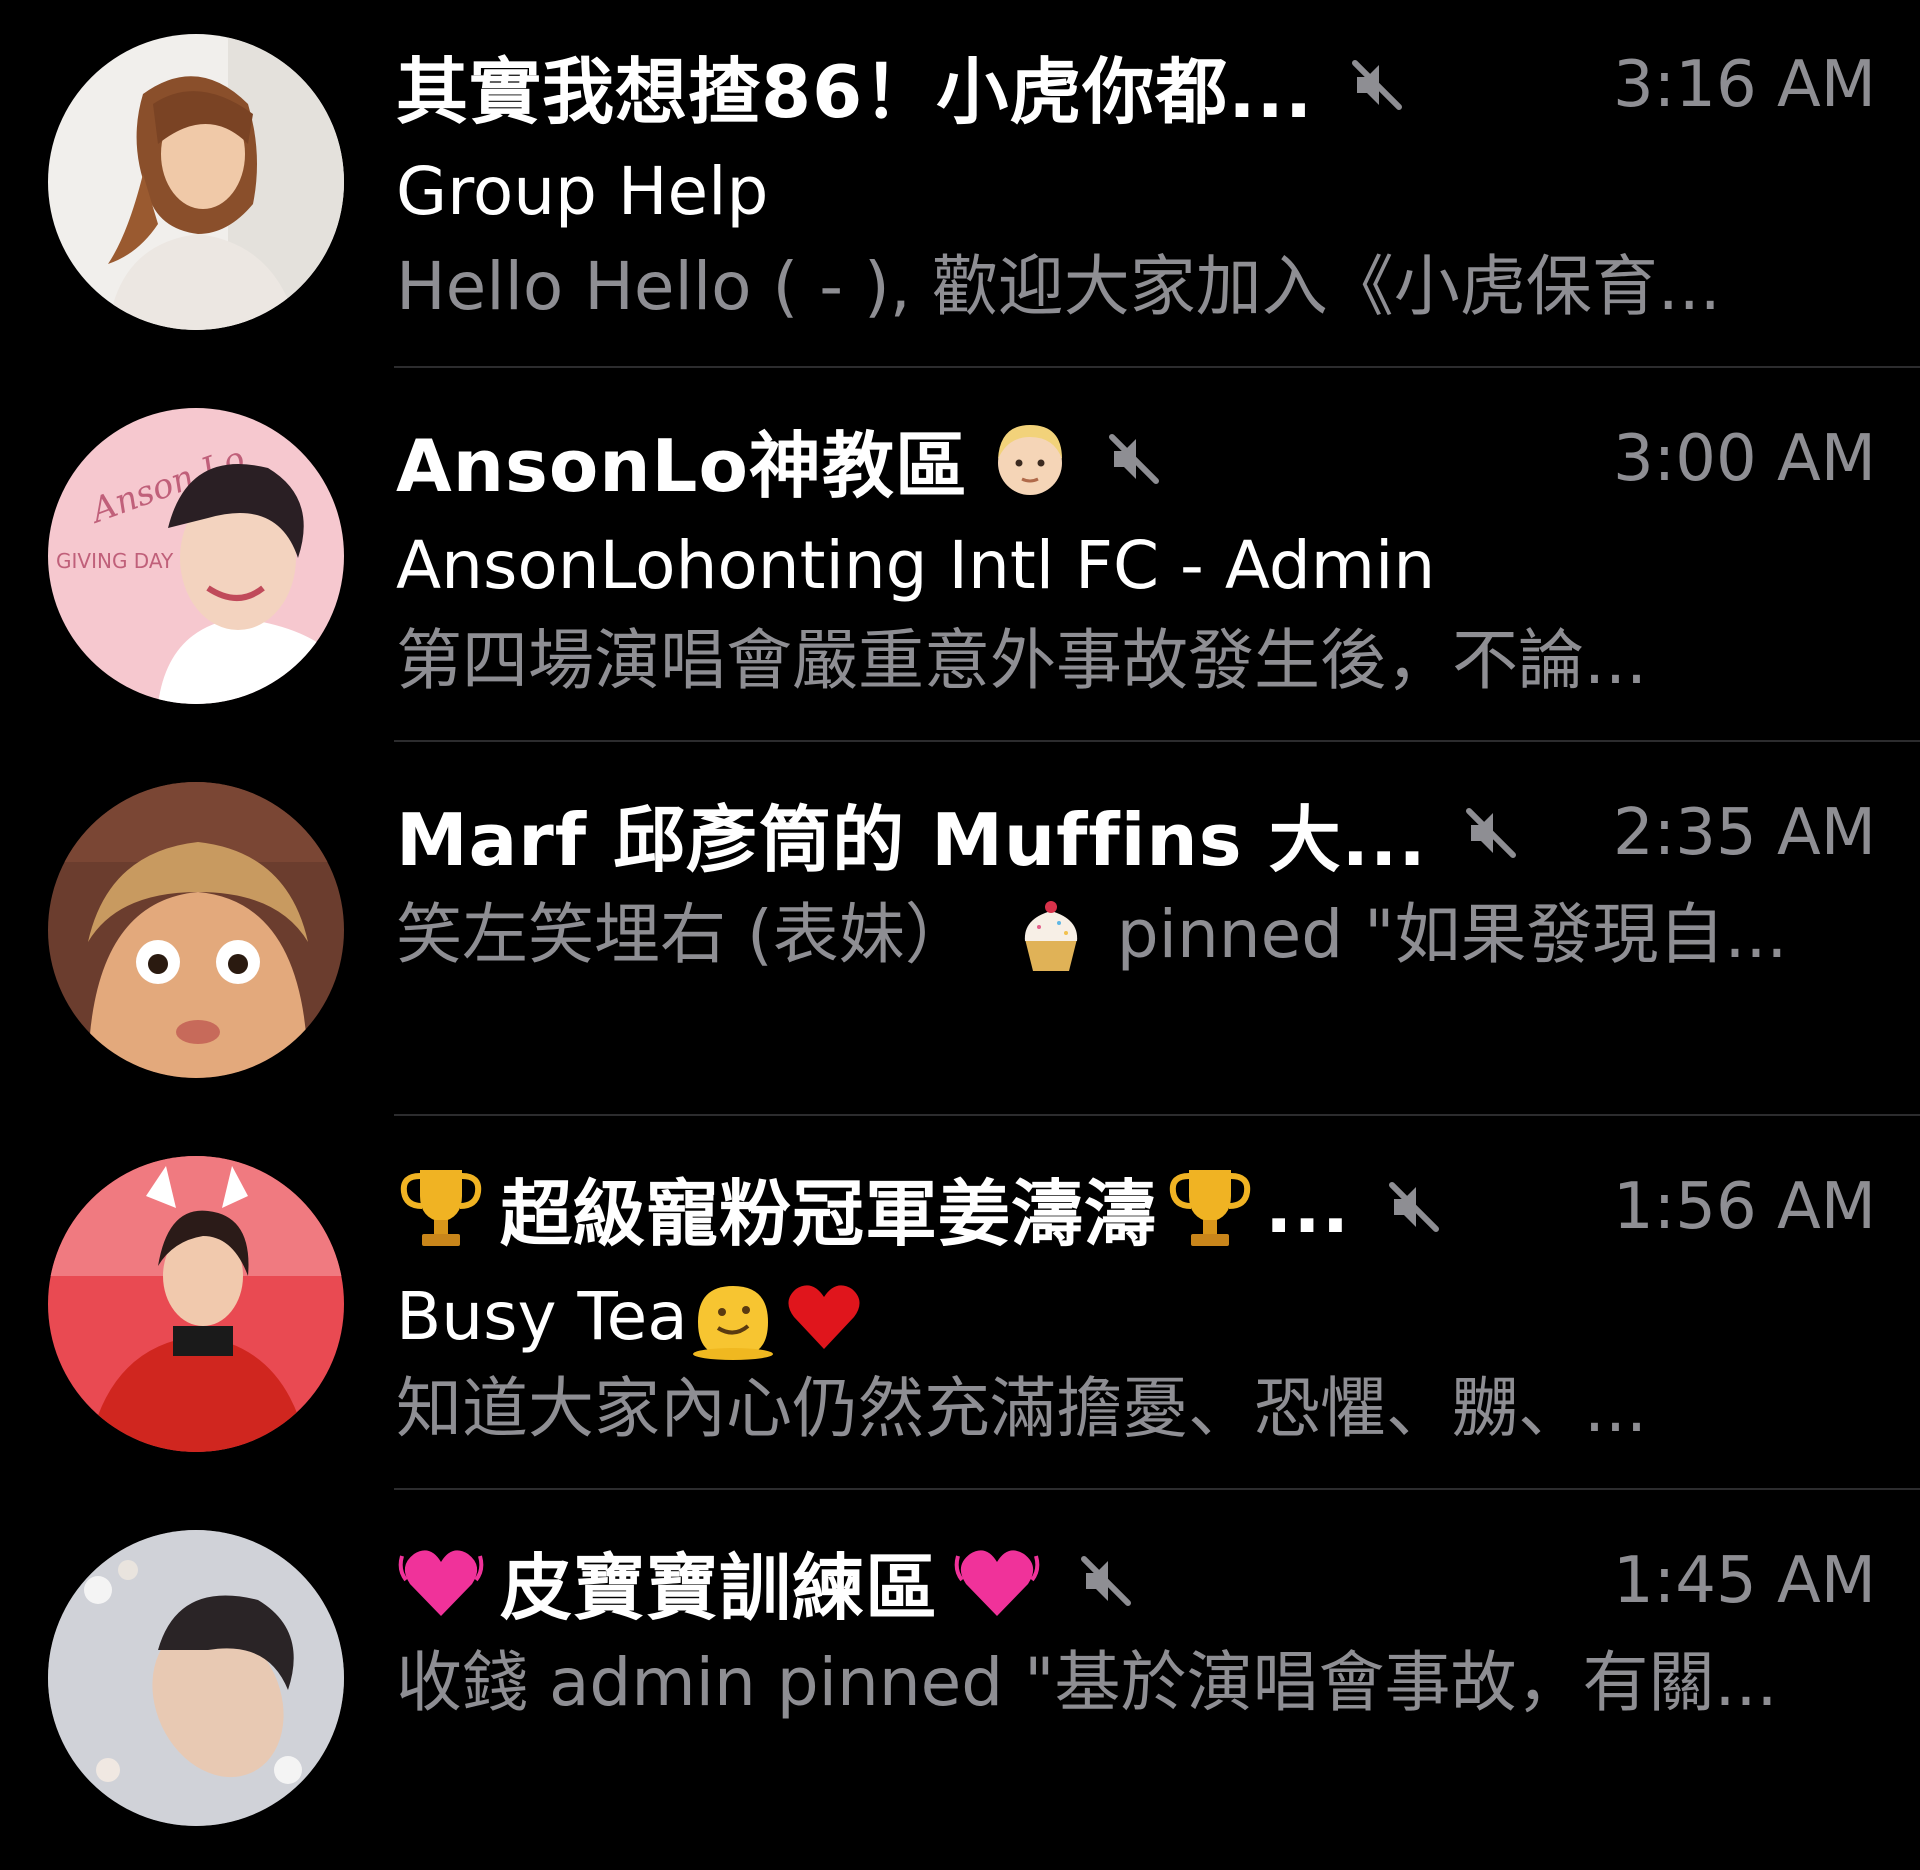  I want to click on avatar-badge-text: GIVING DAY, so click(115, 561).